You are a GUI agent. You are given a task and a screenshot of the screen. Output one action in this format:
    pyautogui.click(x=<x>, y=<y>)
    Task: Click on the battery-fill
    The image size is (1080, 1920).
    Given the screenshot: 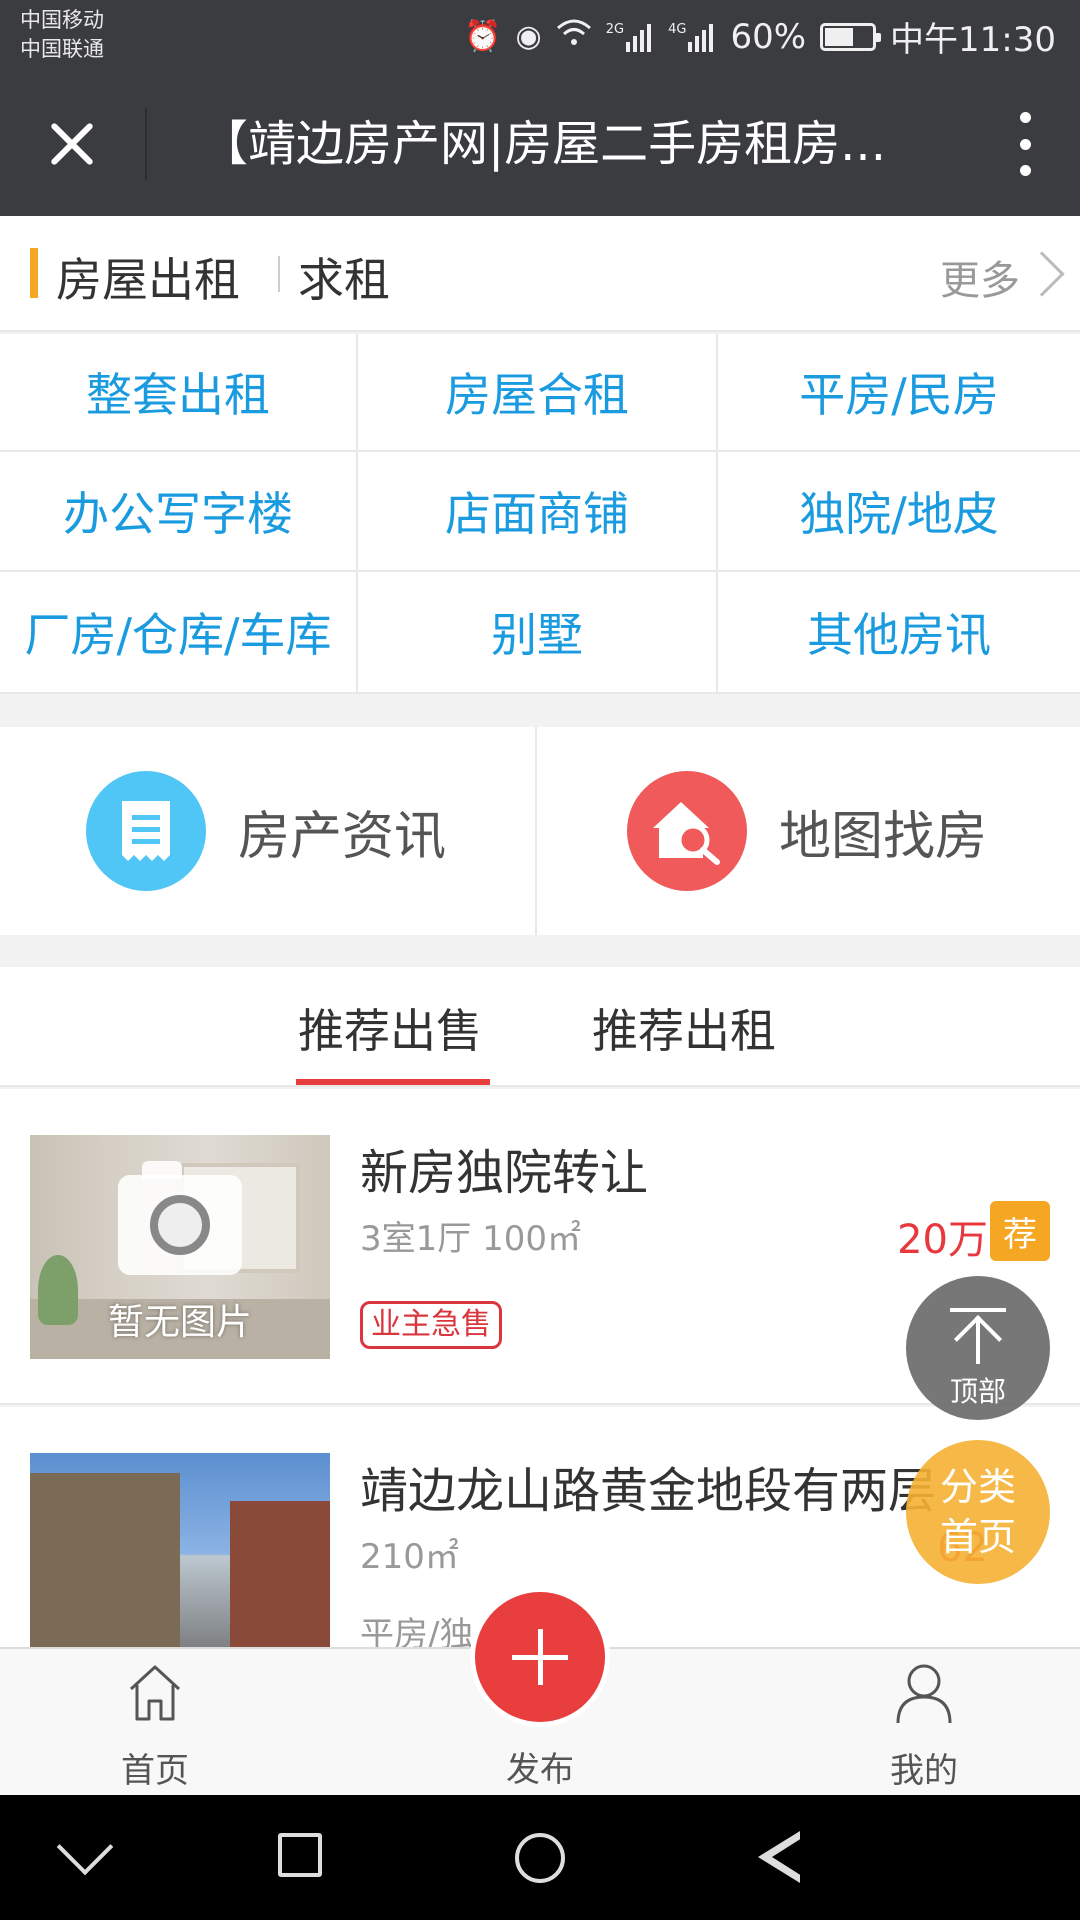 What is the action you would take?
    pyautogui.click(x=839, y=36)
    